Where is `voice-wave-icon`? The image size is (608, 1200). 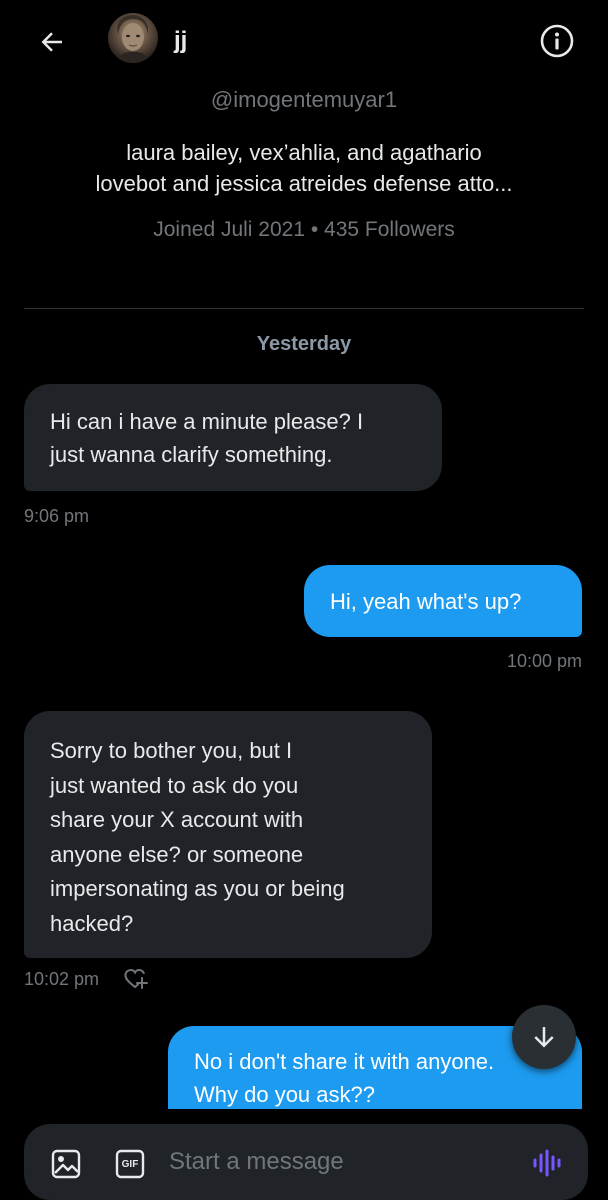
voice-wave-icon is located at coordinates (547, 1163).